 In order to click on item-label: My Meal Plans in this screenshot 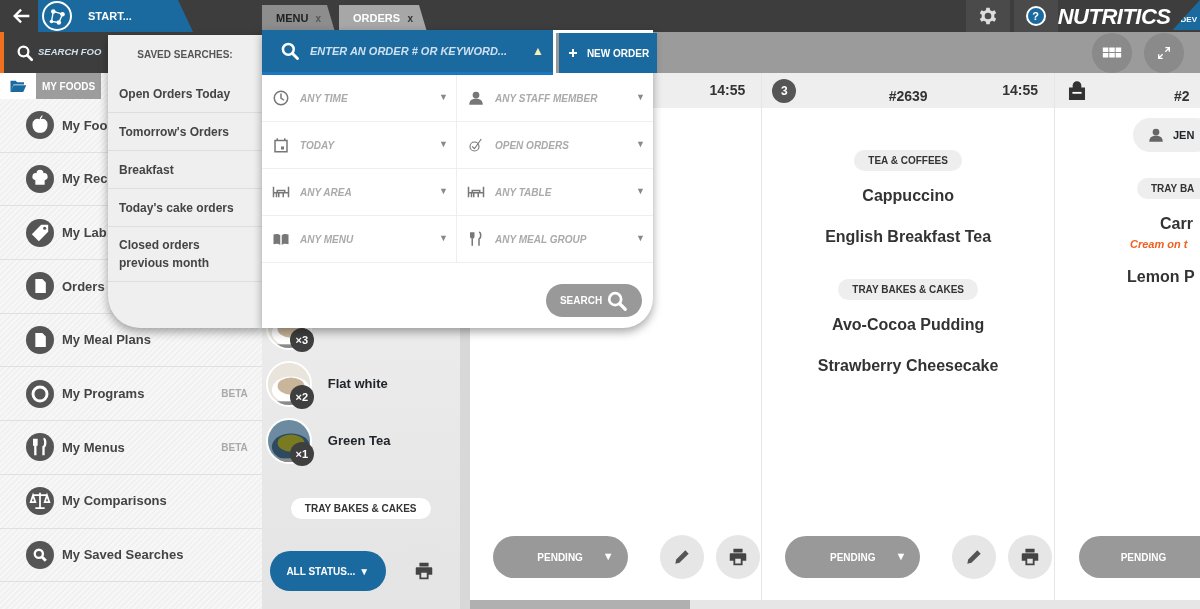, I will do `click(106, 340)`.